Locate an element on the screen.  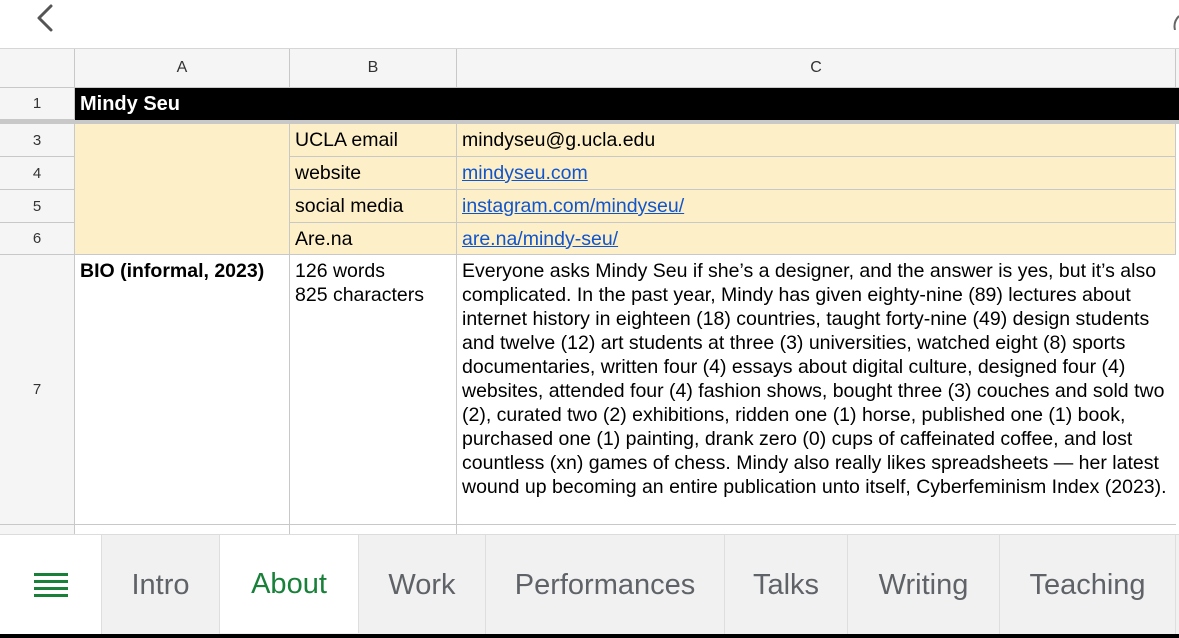
all-sheets-button is located at coordinates (51, 585).